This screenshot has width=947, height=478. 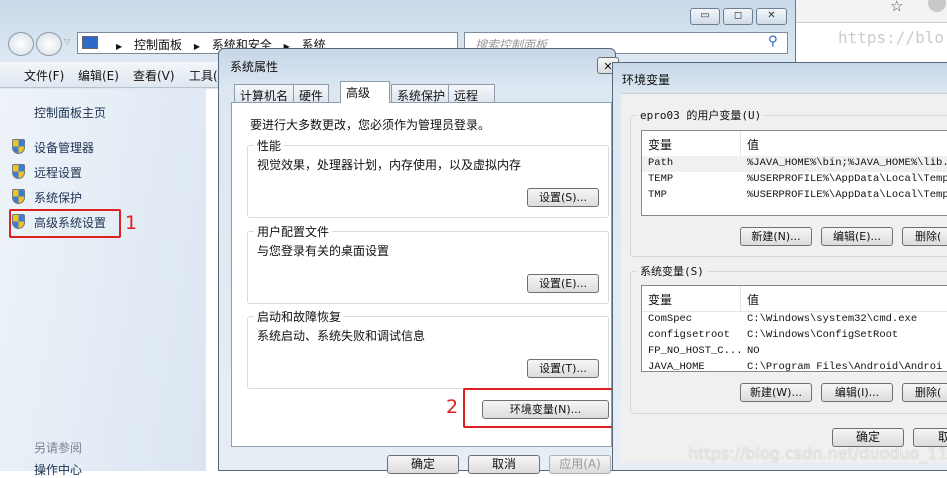 What do you see at coordinates (646, 80) in the screenshot?
I see `env-dialog-title: 环境变量` at bounding box center [646, 80].